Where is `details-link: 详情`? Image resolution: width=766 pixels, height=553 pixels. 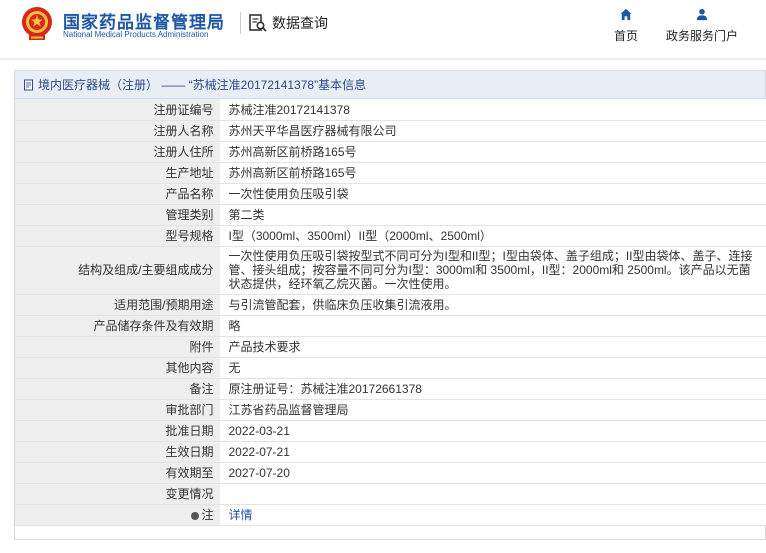 details-link: 详情 is located at coordinates (241, 515).